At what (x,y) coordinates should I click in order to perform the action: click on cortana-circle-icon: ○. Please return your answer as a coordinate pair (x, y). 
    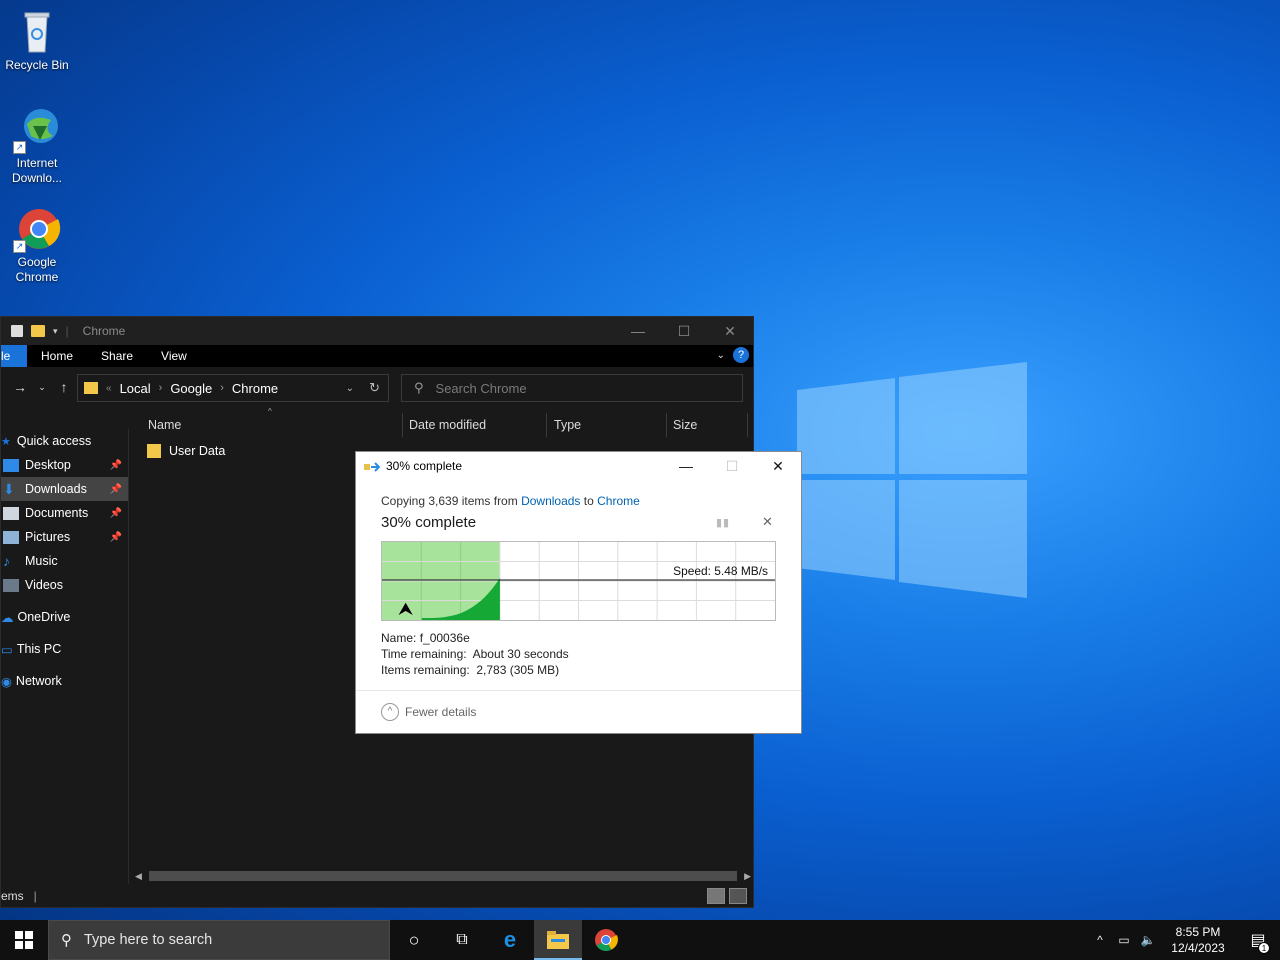
    Looking at the image, I should click on (414, 939).